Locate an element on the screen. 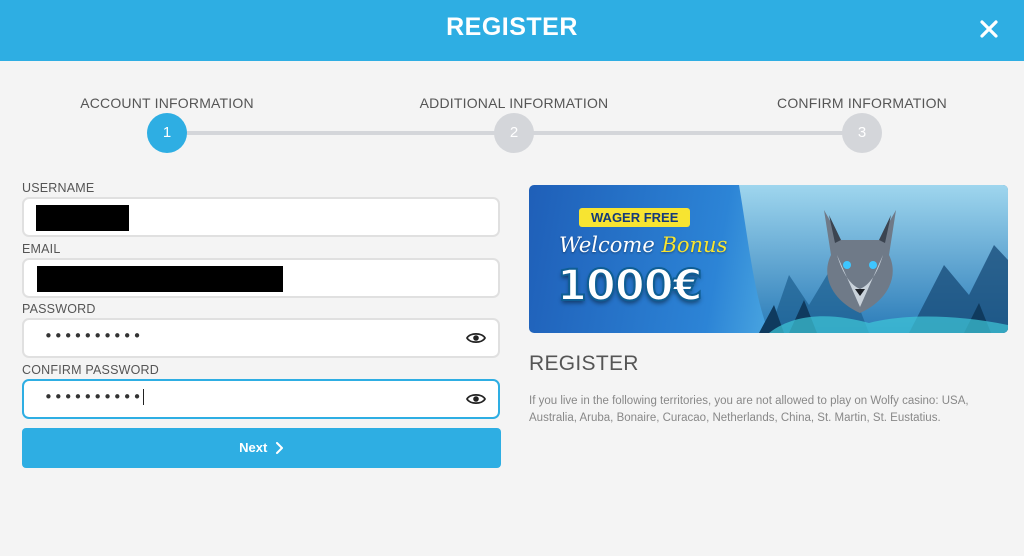  info-title: REGISTER is located at coordinates (584, 363).